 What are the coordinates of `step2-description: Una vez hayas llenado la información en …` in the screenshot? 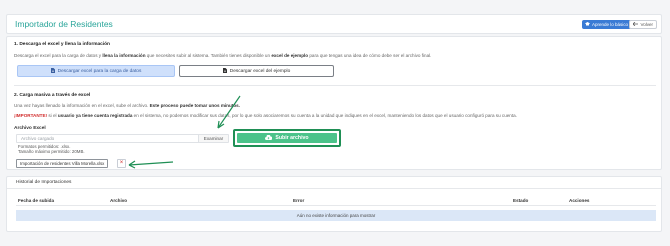 It's located at (127, 105).